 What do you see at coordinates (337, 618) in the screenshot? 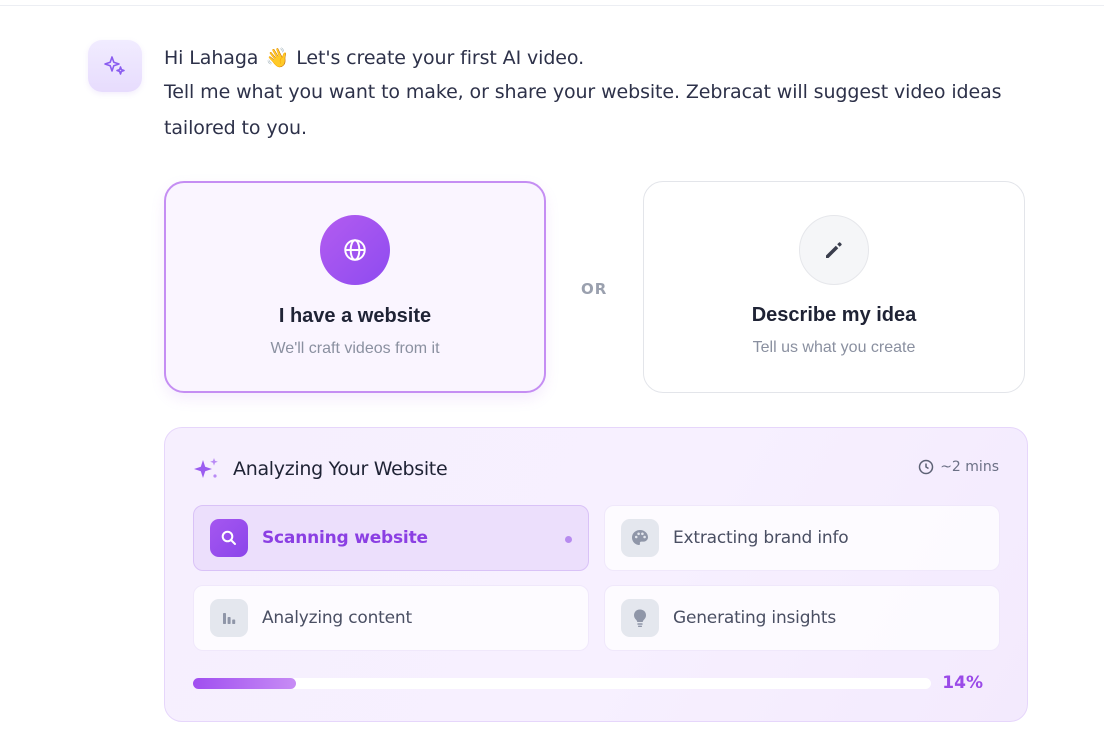
I see `step-label: Analyzing content` at bounding box center [337, 618].